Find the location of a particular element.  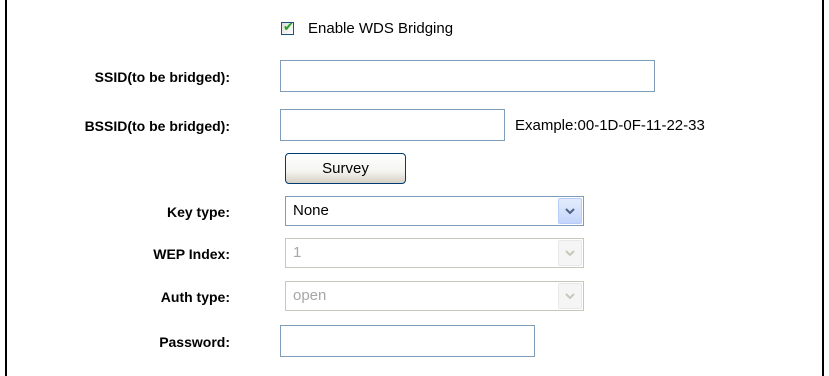

key-type-value: None is located at coordinates (311, 210).